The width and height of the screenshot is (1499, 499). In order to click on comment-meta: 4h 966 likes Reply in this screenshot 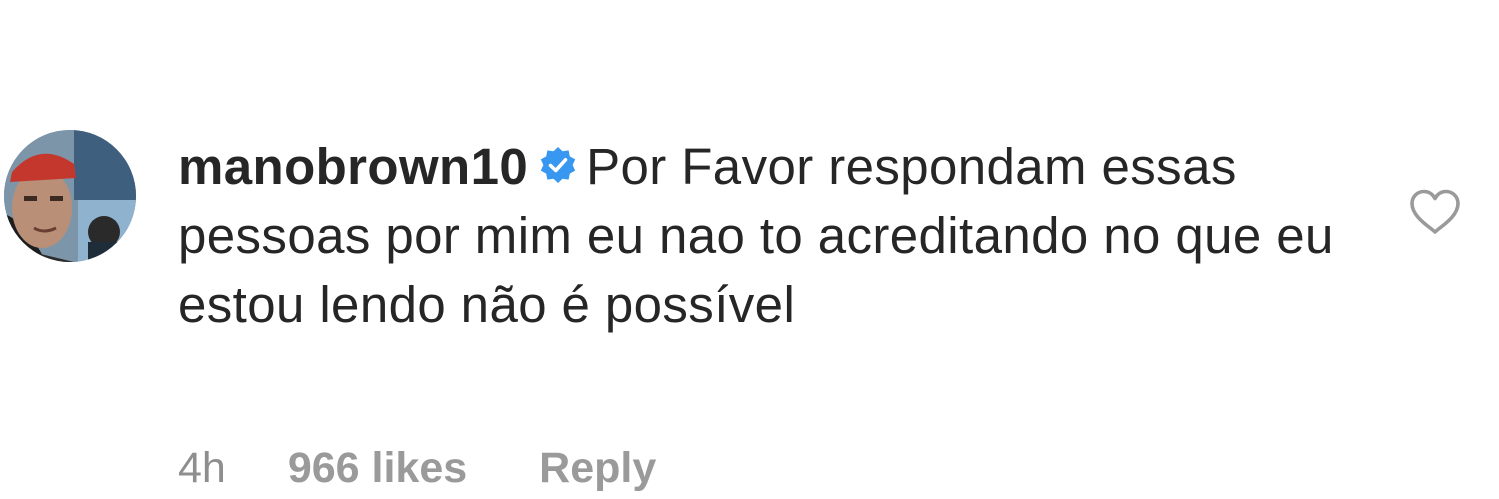, I will do `click(417, 468)`.